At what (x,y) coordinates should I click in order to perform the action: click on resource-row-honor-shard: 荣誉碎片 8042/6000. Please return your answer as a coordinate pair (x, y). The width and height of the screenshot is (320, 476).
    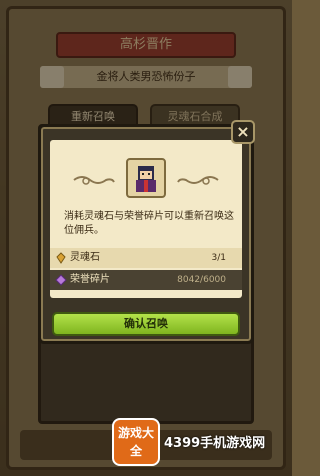
    Looking at the image, I should click on (146, 280).